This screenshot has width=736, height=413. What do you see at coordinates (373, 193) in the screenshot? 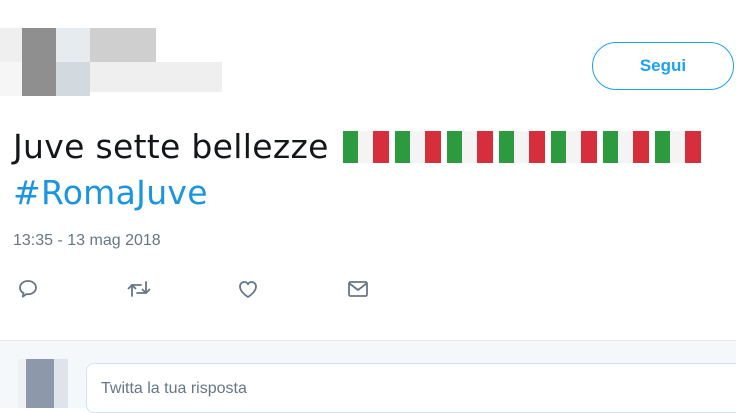
I see `hashtag-link: #RomaJuve` at bounding box center [373, 193].